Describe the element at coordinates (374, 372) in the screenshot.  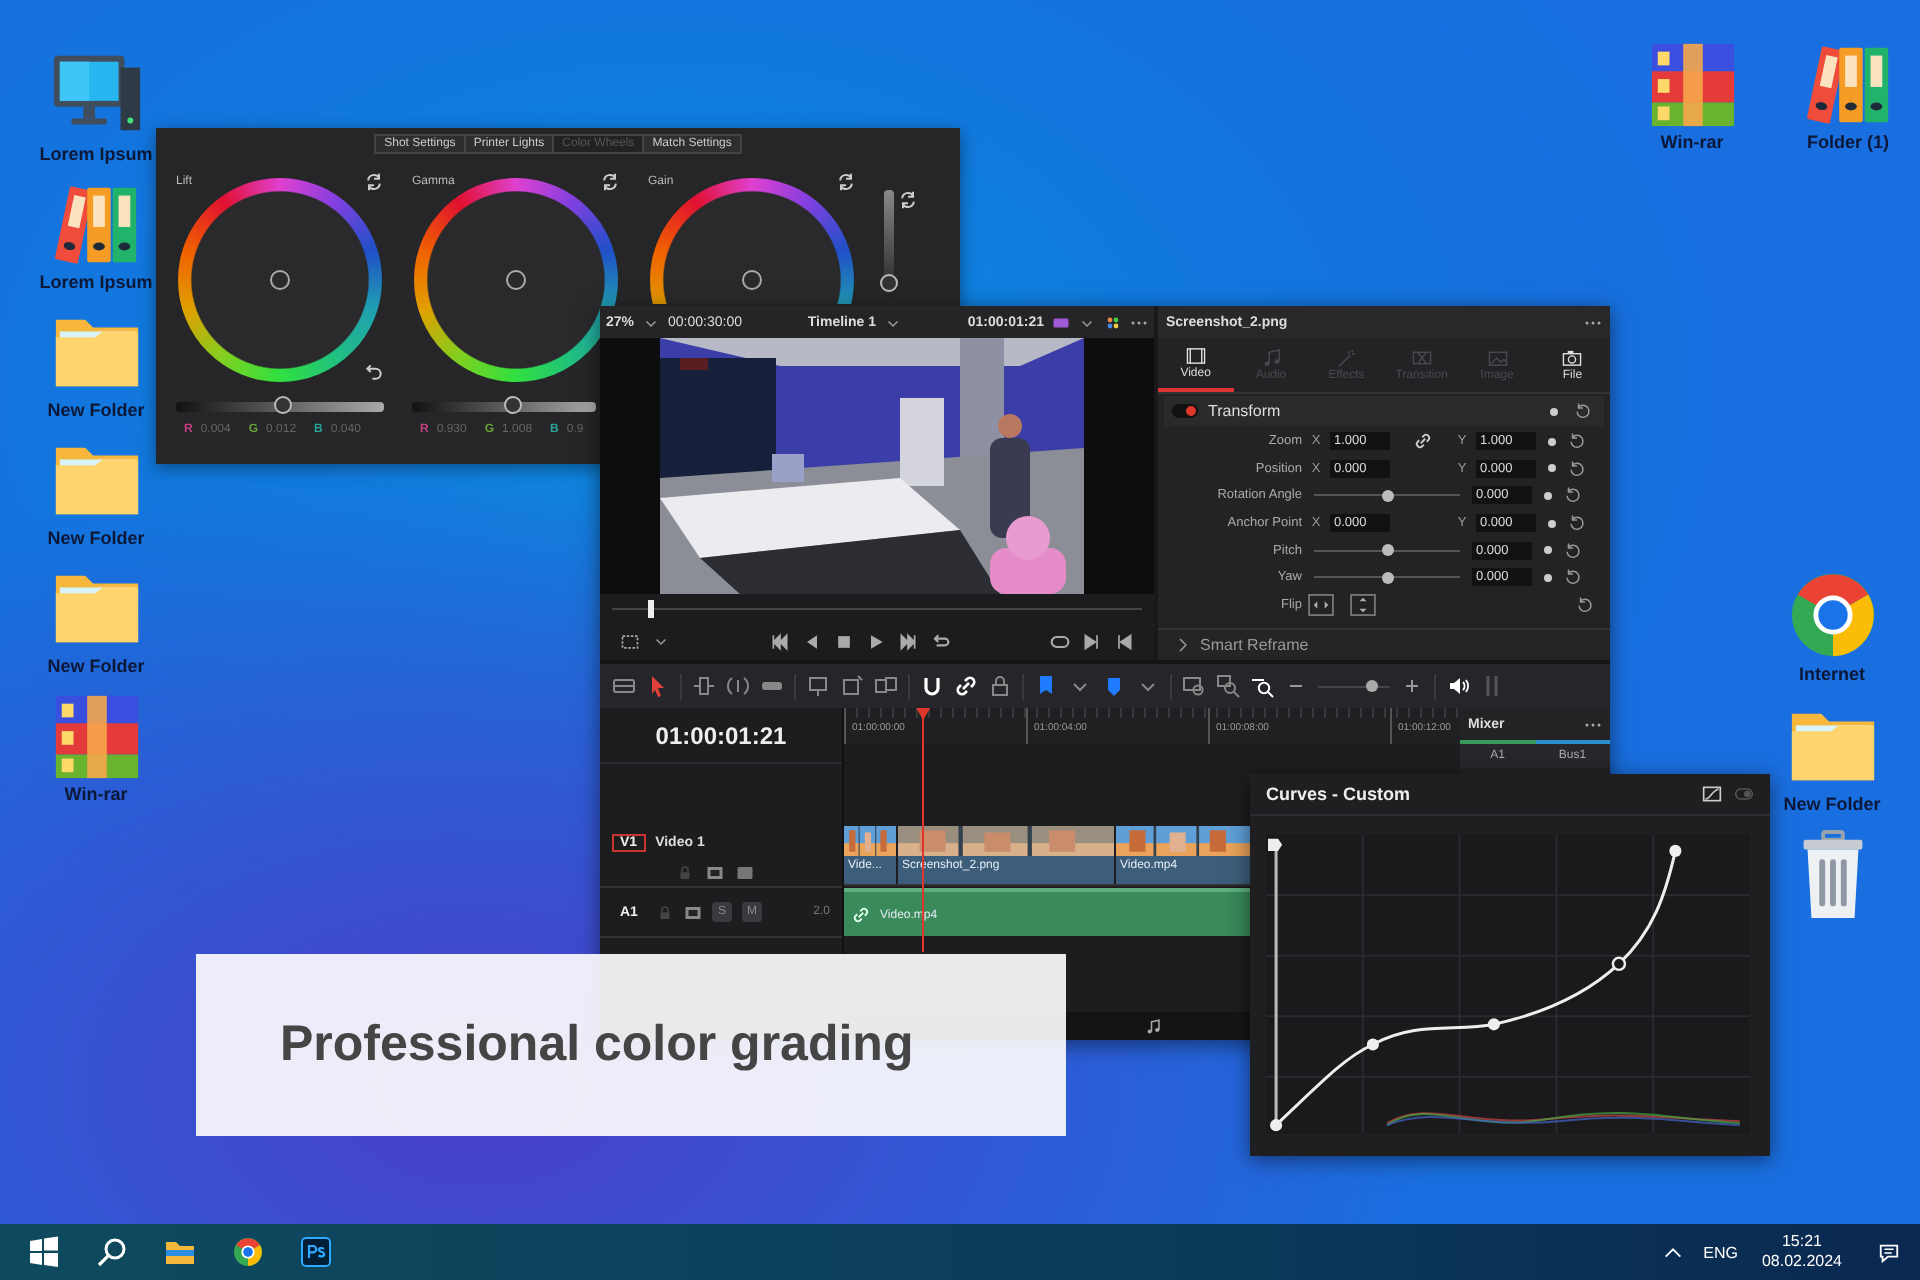
I see `undo-icon` at that location.